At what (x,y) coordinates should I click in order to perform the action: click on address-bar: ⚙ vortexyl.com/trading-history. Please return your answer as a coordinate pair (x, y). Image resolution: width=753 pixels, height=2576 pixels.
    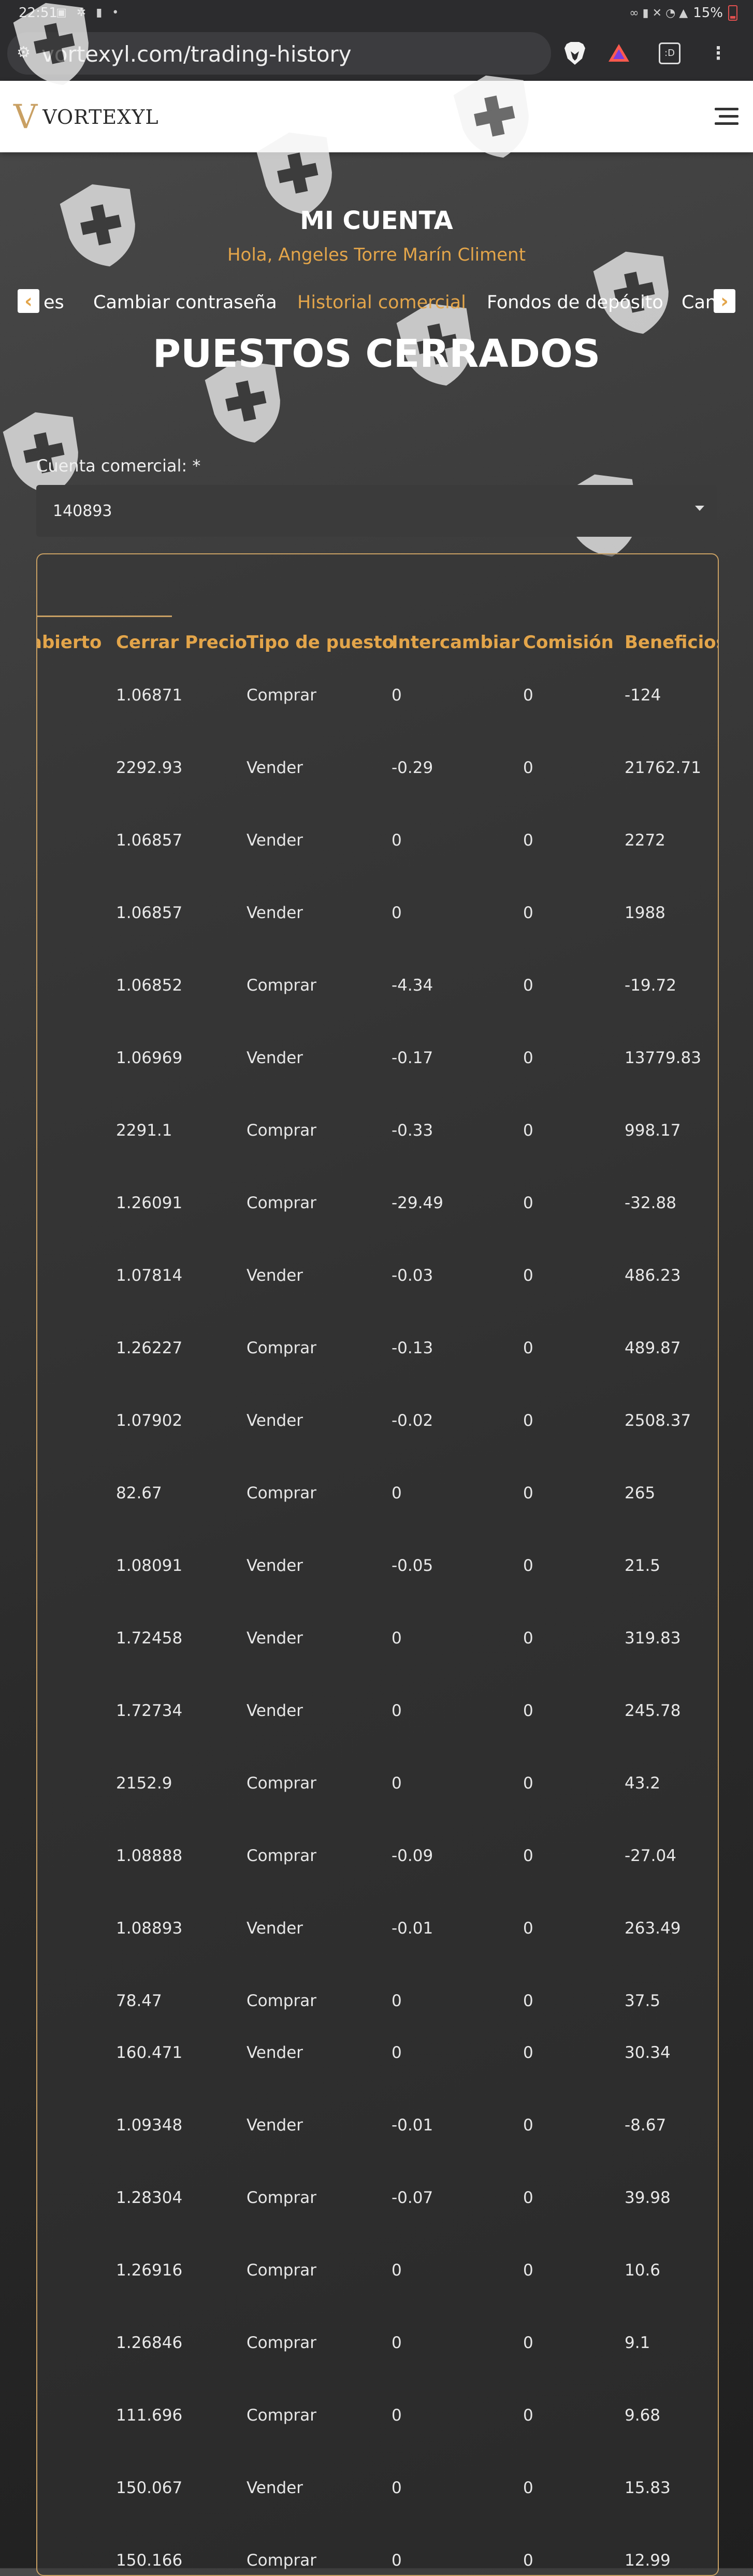
    Looking at the image, I should click on (279, 53).